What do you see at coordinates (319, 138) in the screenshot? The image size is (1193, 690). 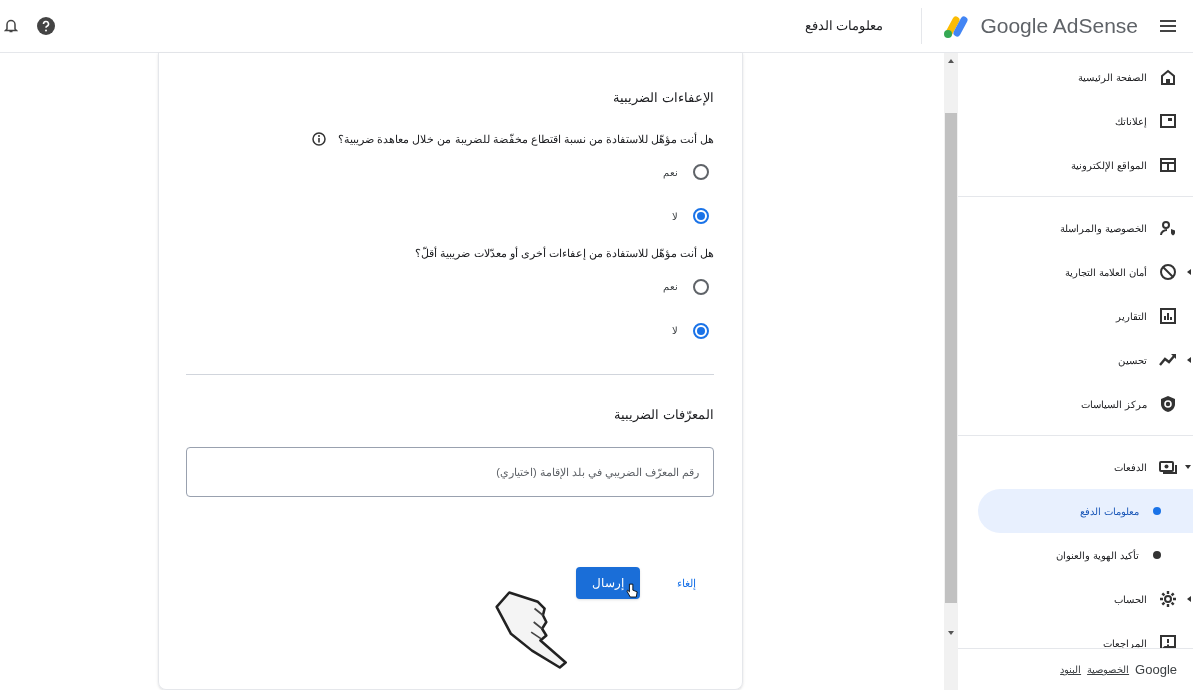 I see `info-icon` at bounding box center [319, 138].